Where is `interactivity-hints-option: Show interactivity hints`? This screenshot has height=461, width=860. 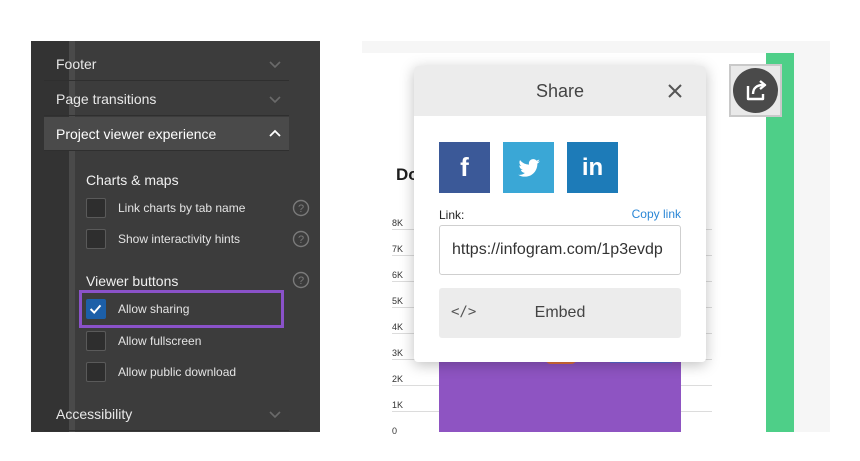
interactivity-hints-option: Show interactivity hints is located at coordinates (198, 239).